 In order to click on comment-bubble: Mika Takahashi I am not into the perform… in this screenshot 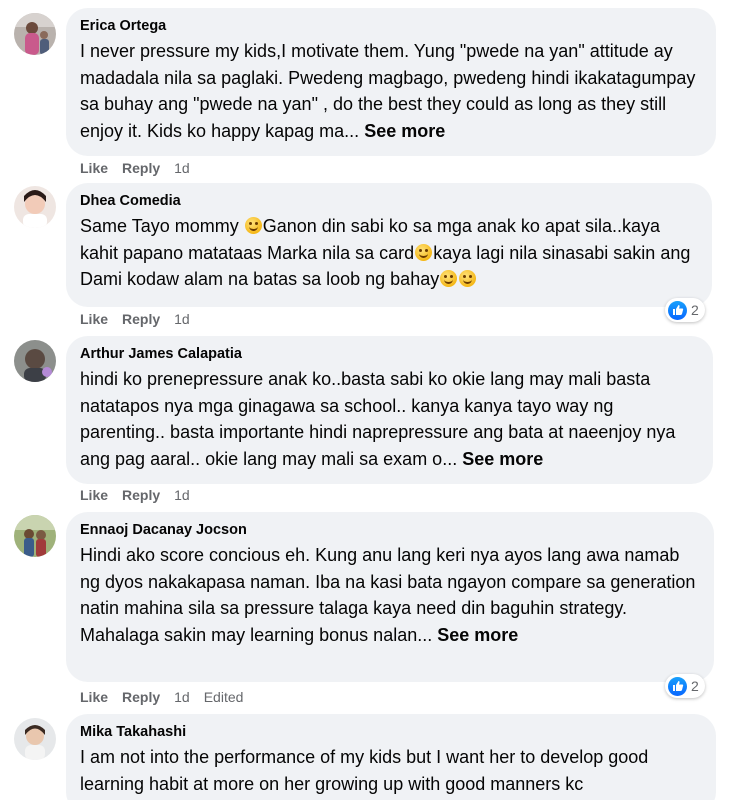, I will do `click(391, 757)`.